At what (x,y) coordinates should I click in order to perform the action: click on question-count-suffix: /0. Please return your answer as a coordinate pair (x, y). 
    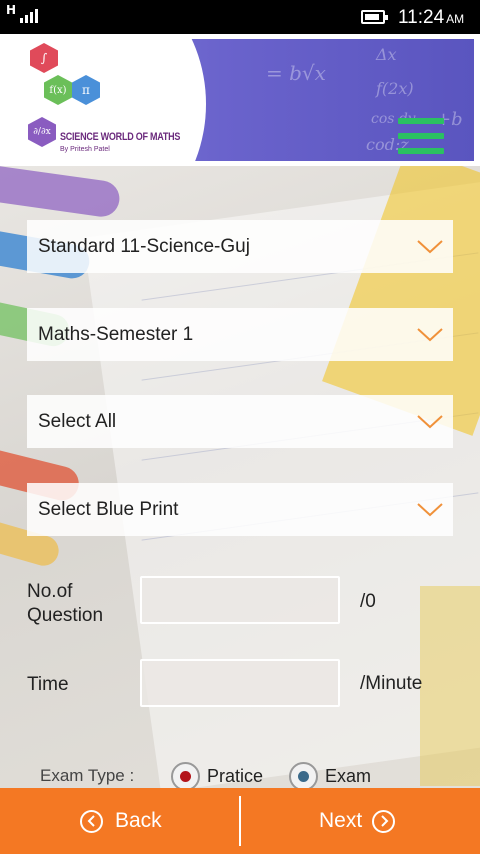
    Looking at the image, I should click on (368, 601).